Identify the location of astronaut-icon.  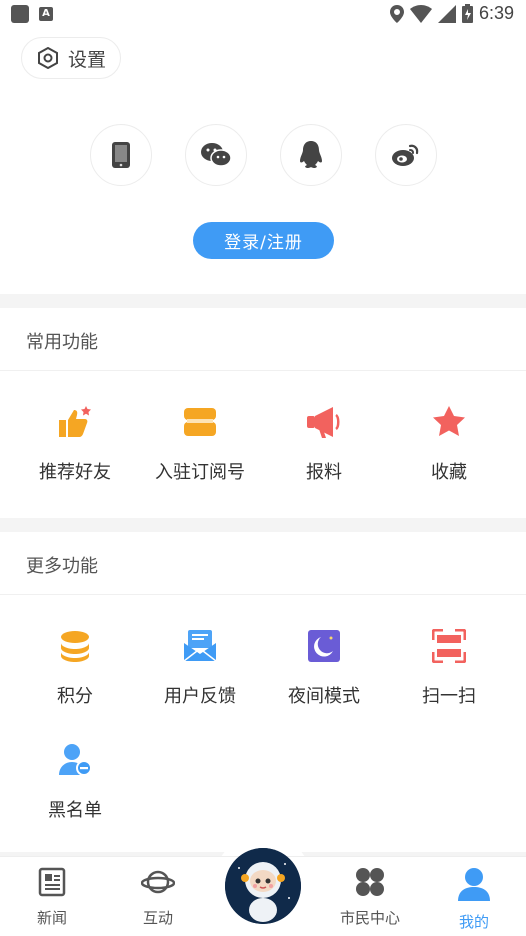
(263, 886).